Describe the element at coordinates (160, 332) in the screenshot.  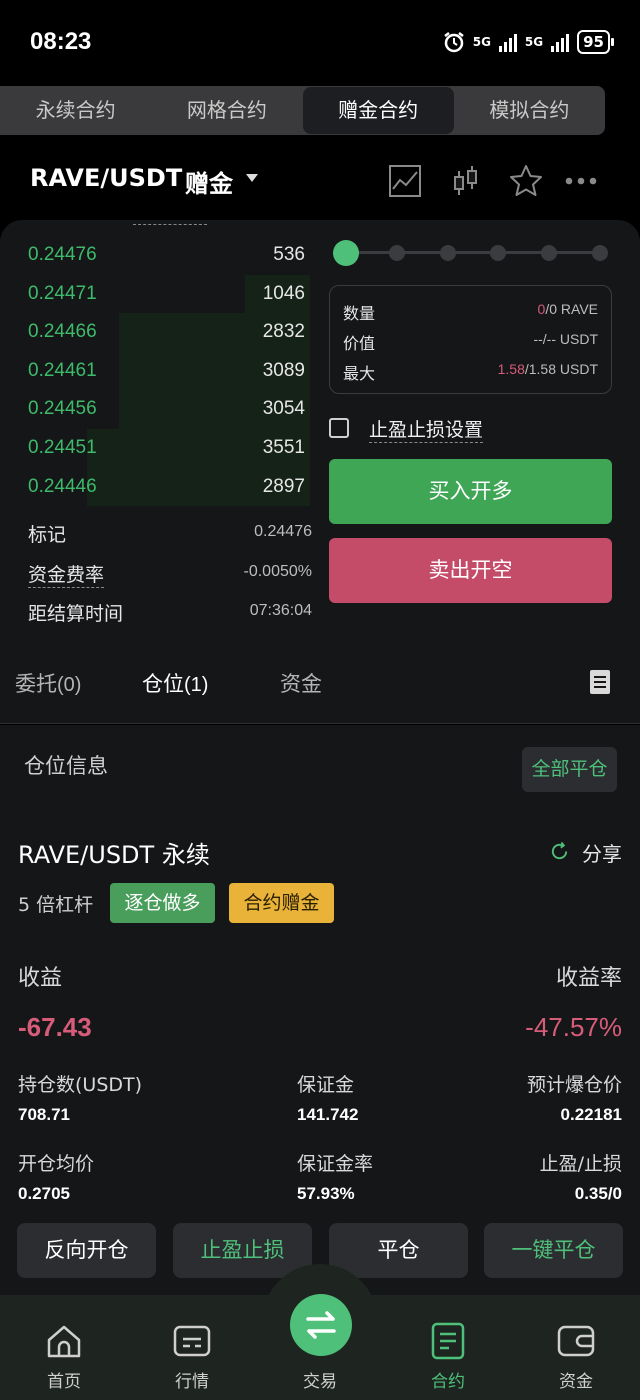
I see `orderbook-row: 0.24466 2832` at that location.